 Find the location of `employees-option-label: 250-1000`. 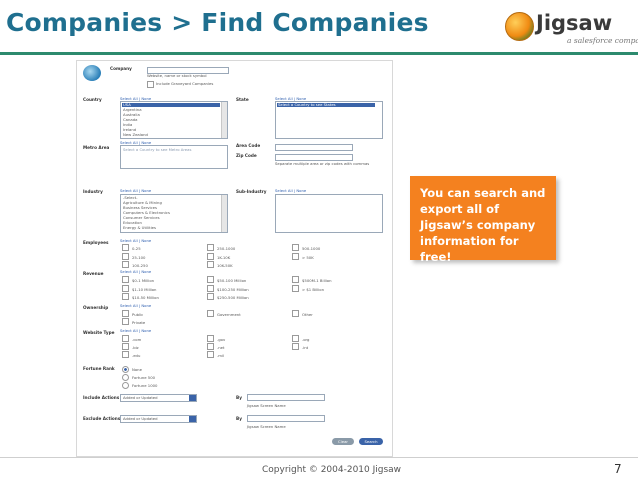

employees-option-label: 250-1000 is located at coordinates (226, 248).